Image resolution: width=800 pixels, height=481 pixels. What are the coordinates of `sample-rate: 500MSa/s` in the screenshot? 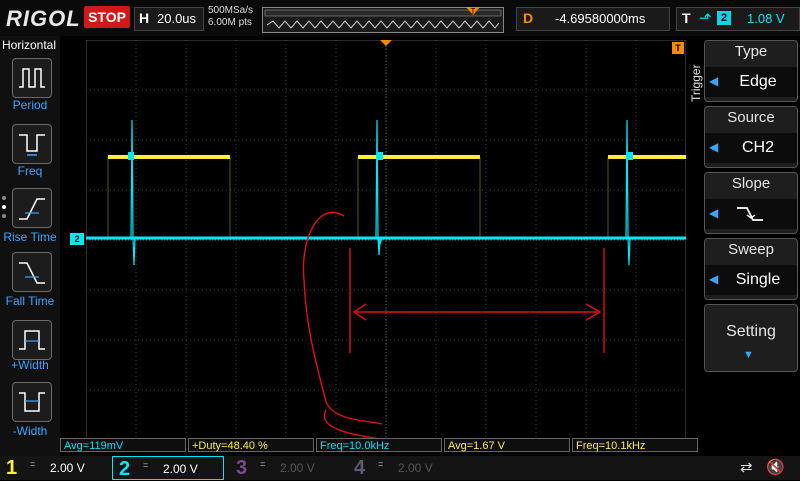 It's located at (231, 10).